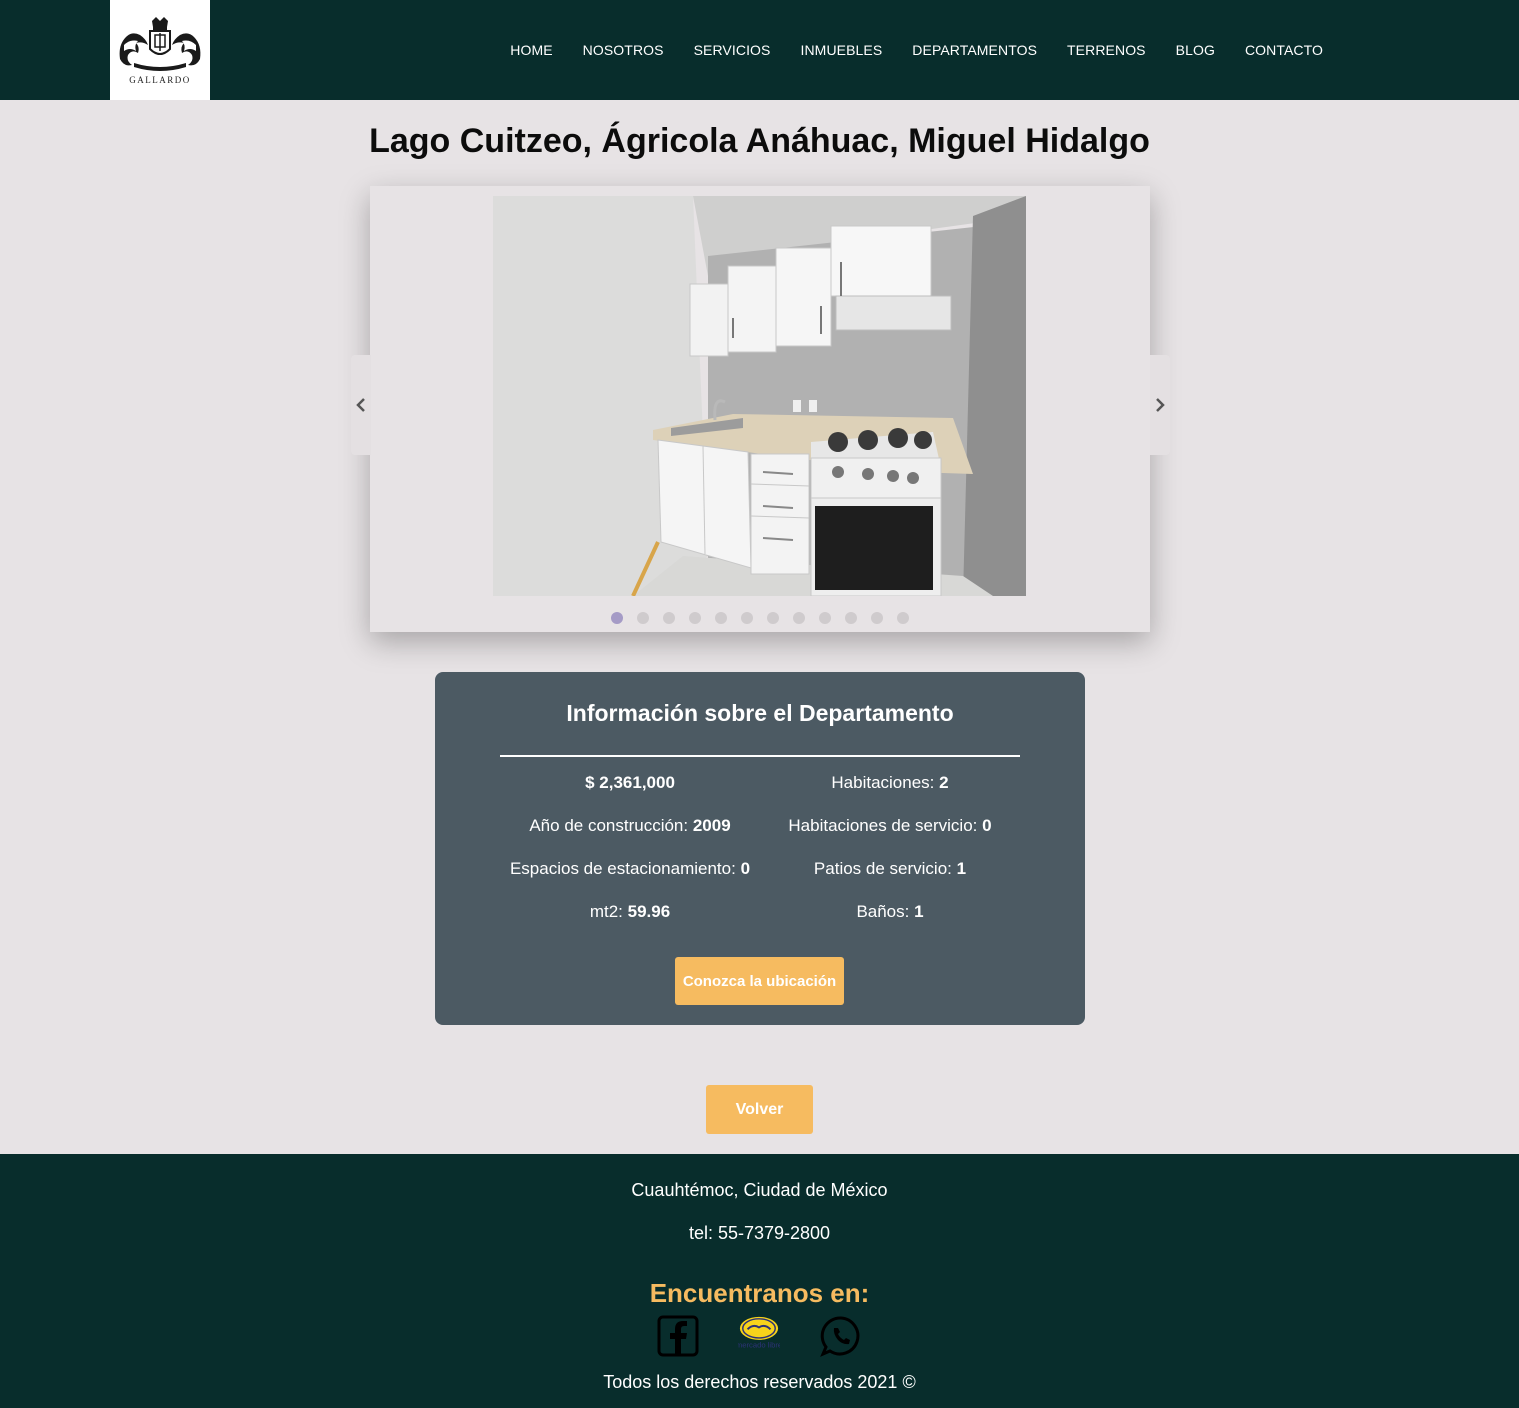 The image size is (1519, 1408). I want to click on carousel-prev-button, so click(361, 405).